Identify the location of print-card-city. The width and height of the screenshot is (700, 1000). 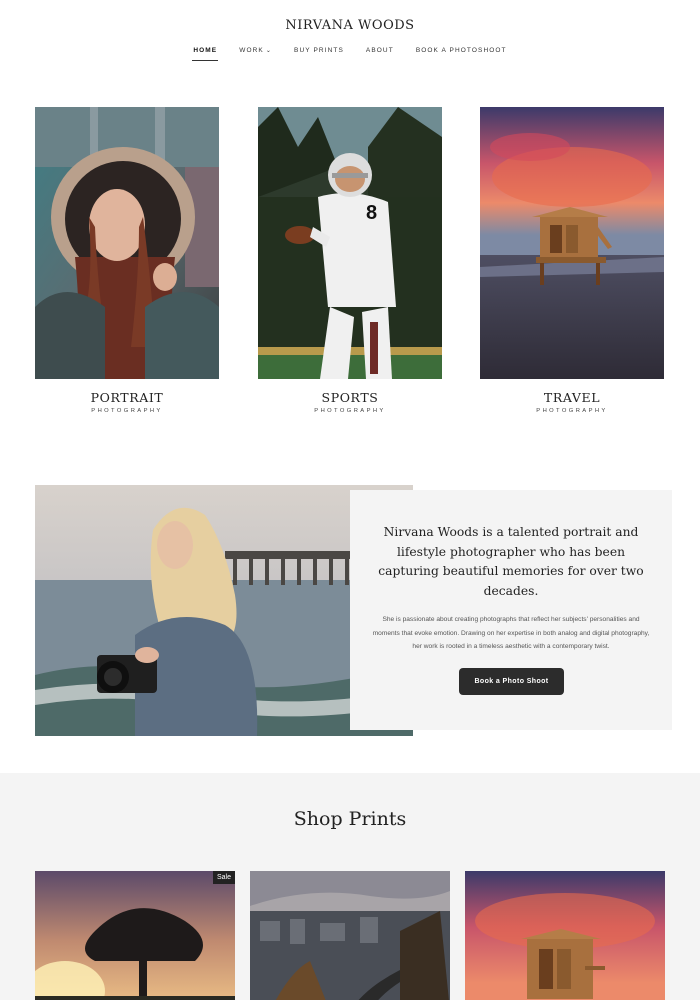
(350, 935).